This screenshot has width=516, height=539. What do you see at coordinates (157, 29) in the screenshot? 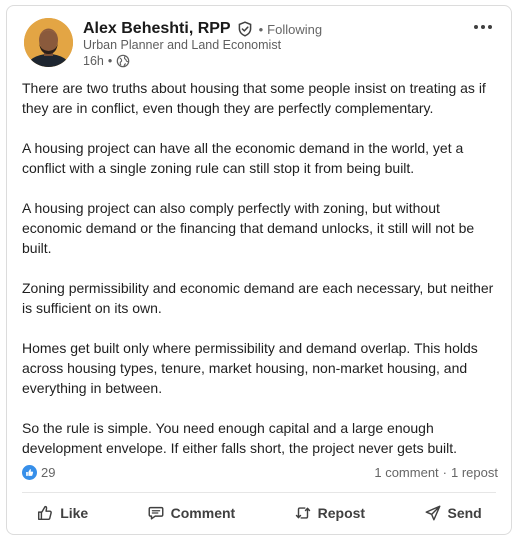
I see `author-name: Alex Beheshti, RPP` at bounding box center [157, 29].